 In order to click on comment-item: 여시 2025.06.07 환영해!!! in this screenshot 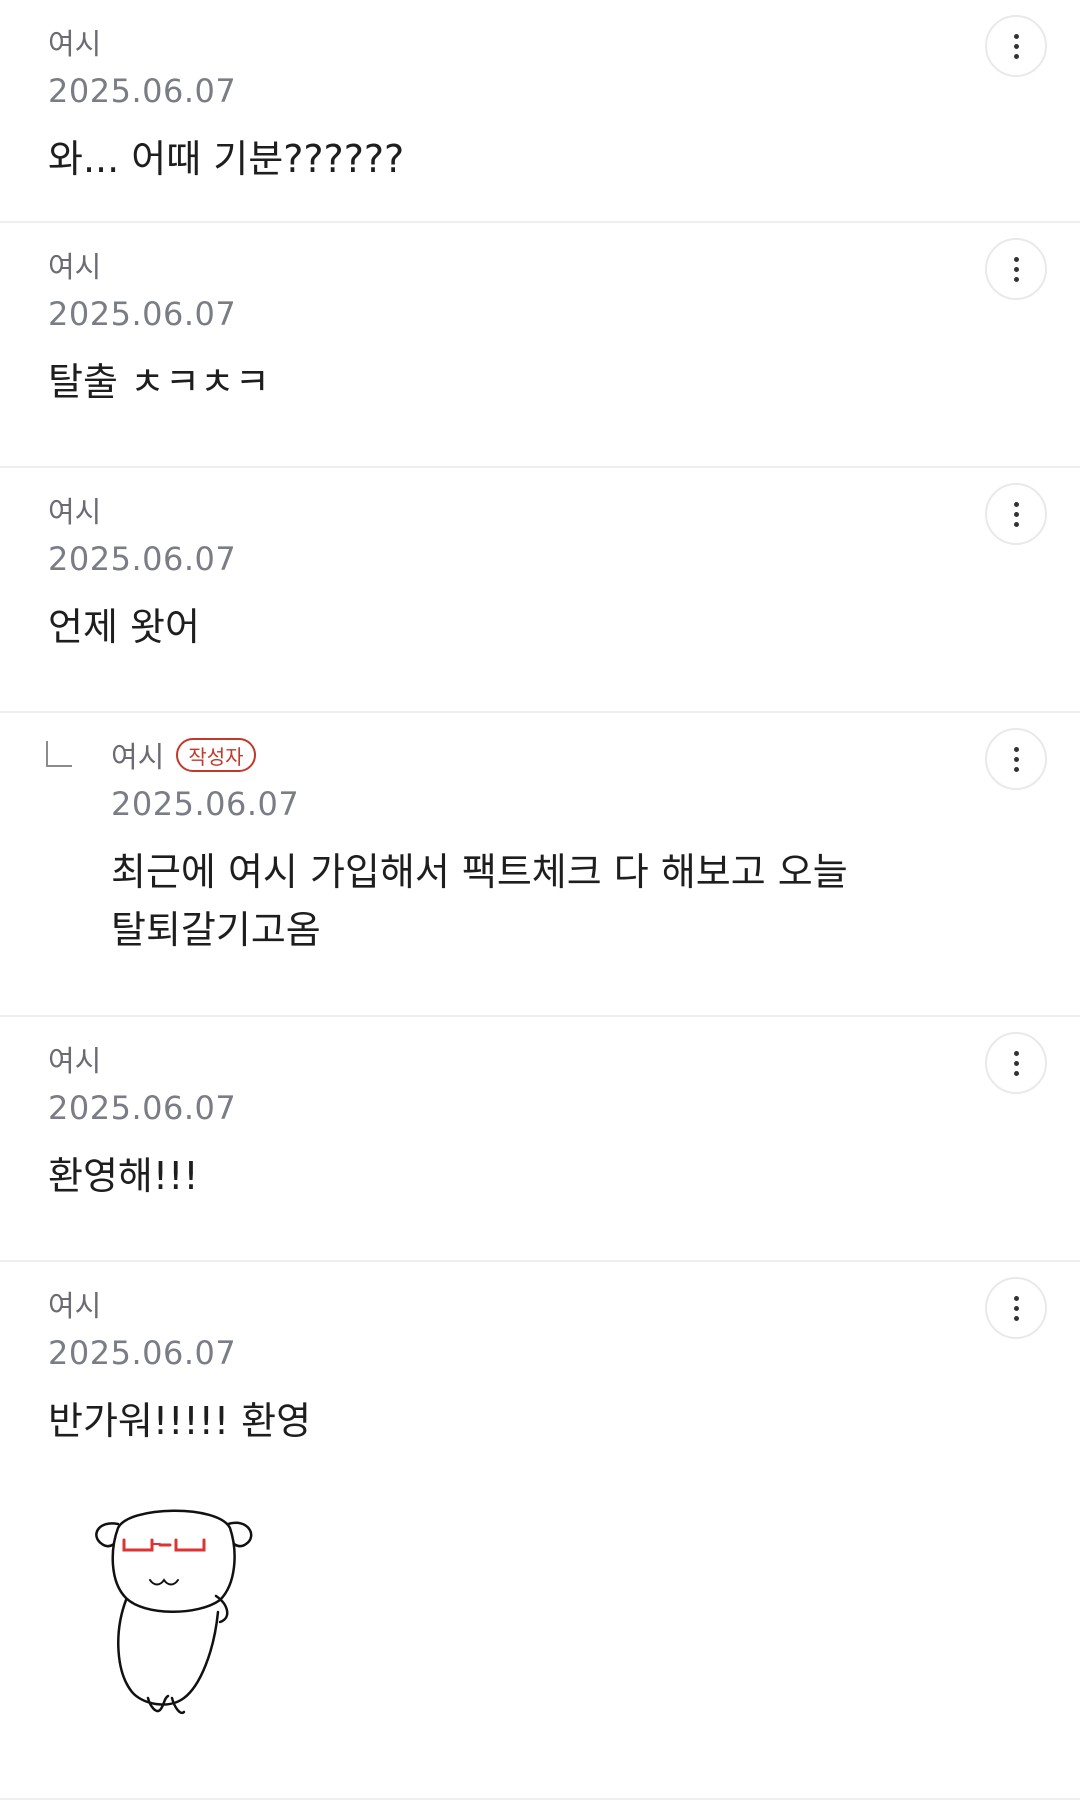, I will do `click(540, 1139)`.